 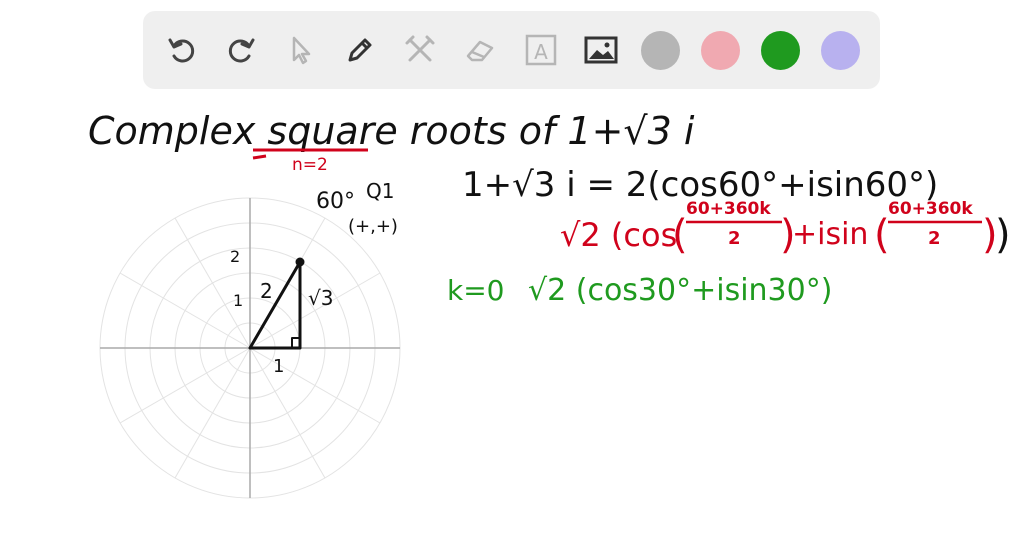 What do you see at coordinates (734, 238) in the screenshot?
I see `fraction-1-denominator: 2` at bounding box center [734, 238].